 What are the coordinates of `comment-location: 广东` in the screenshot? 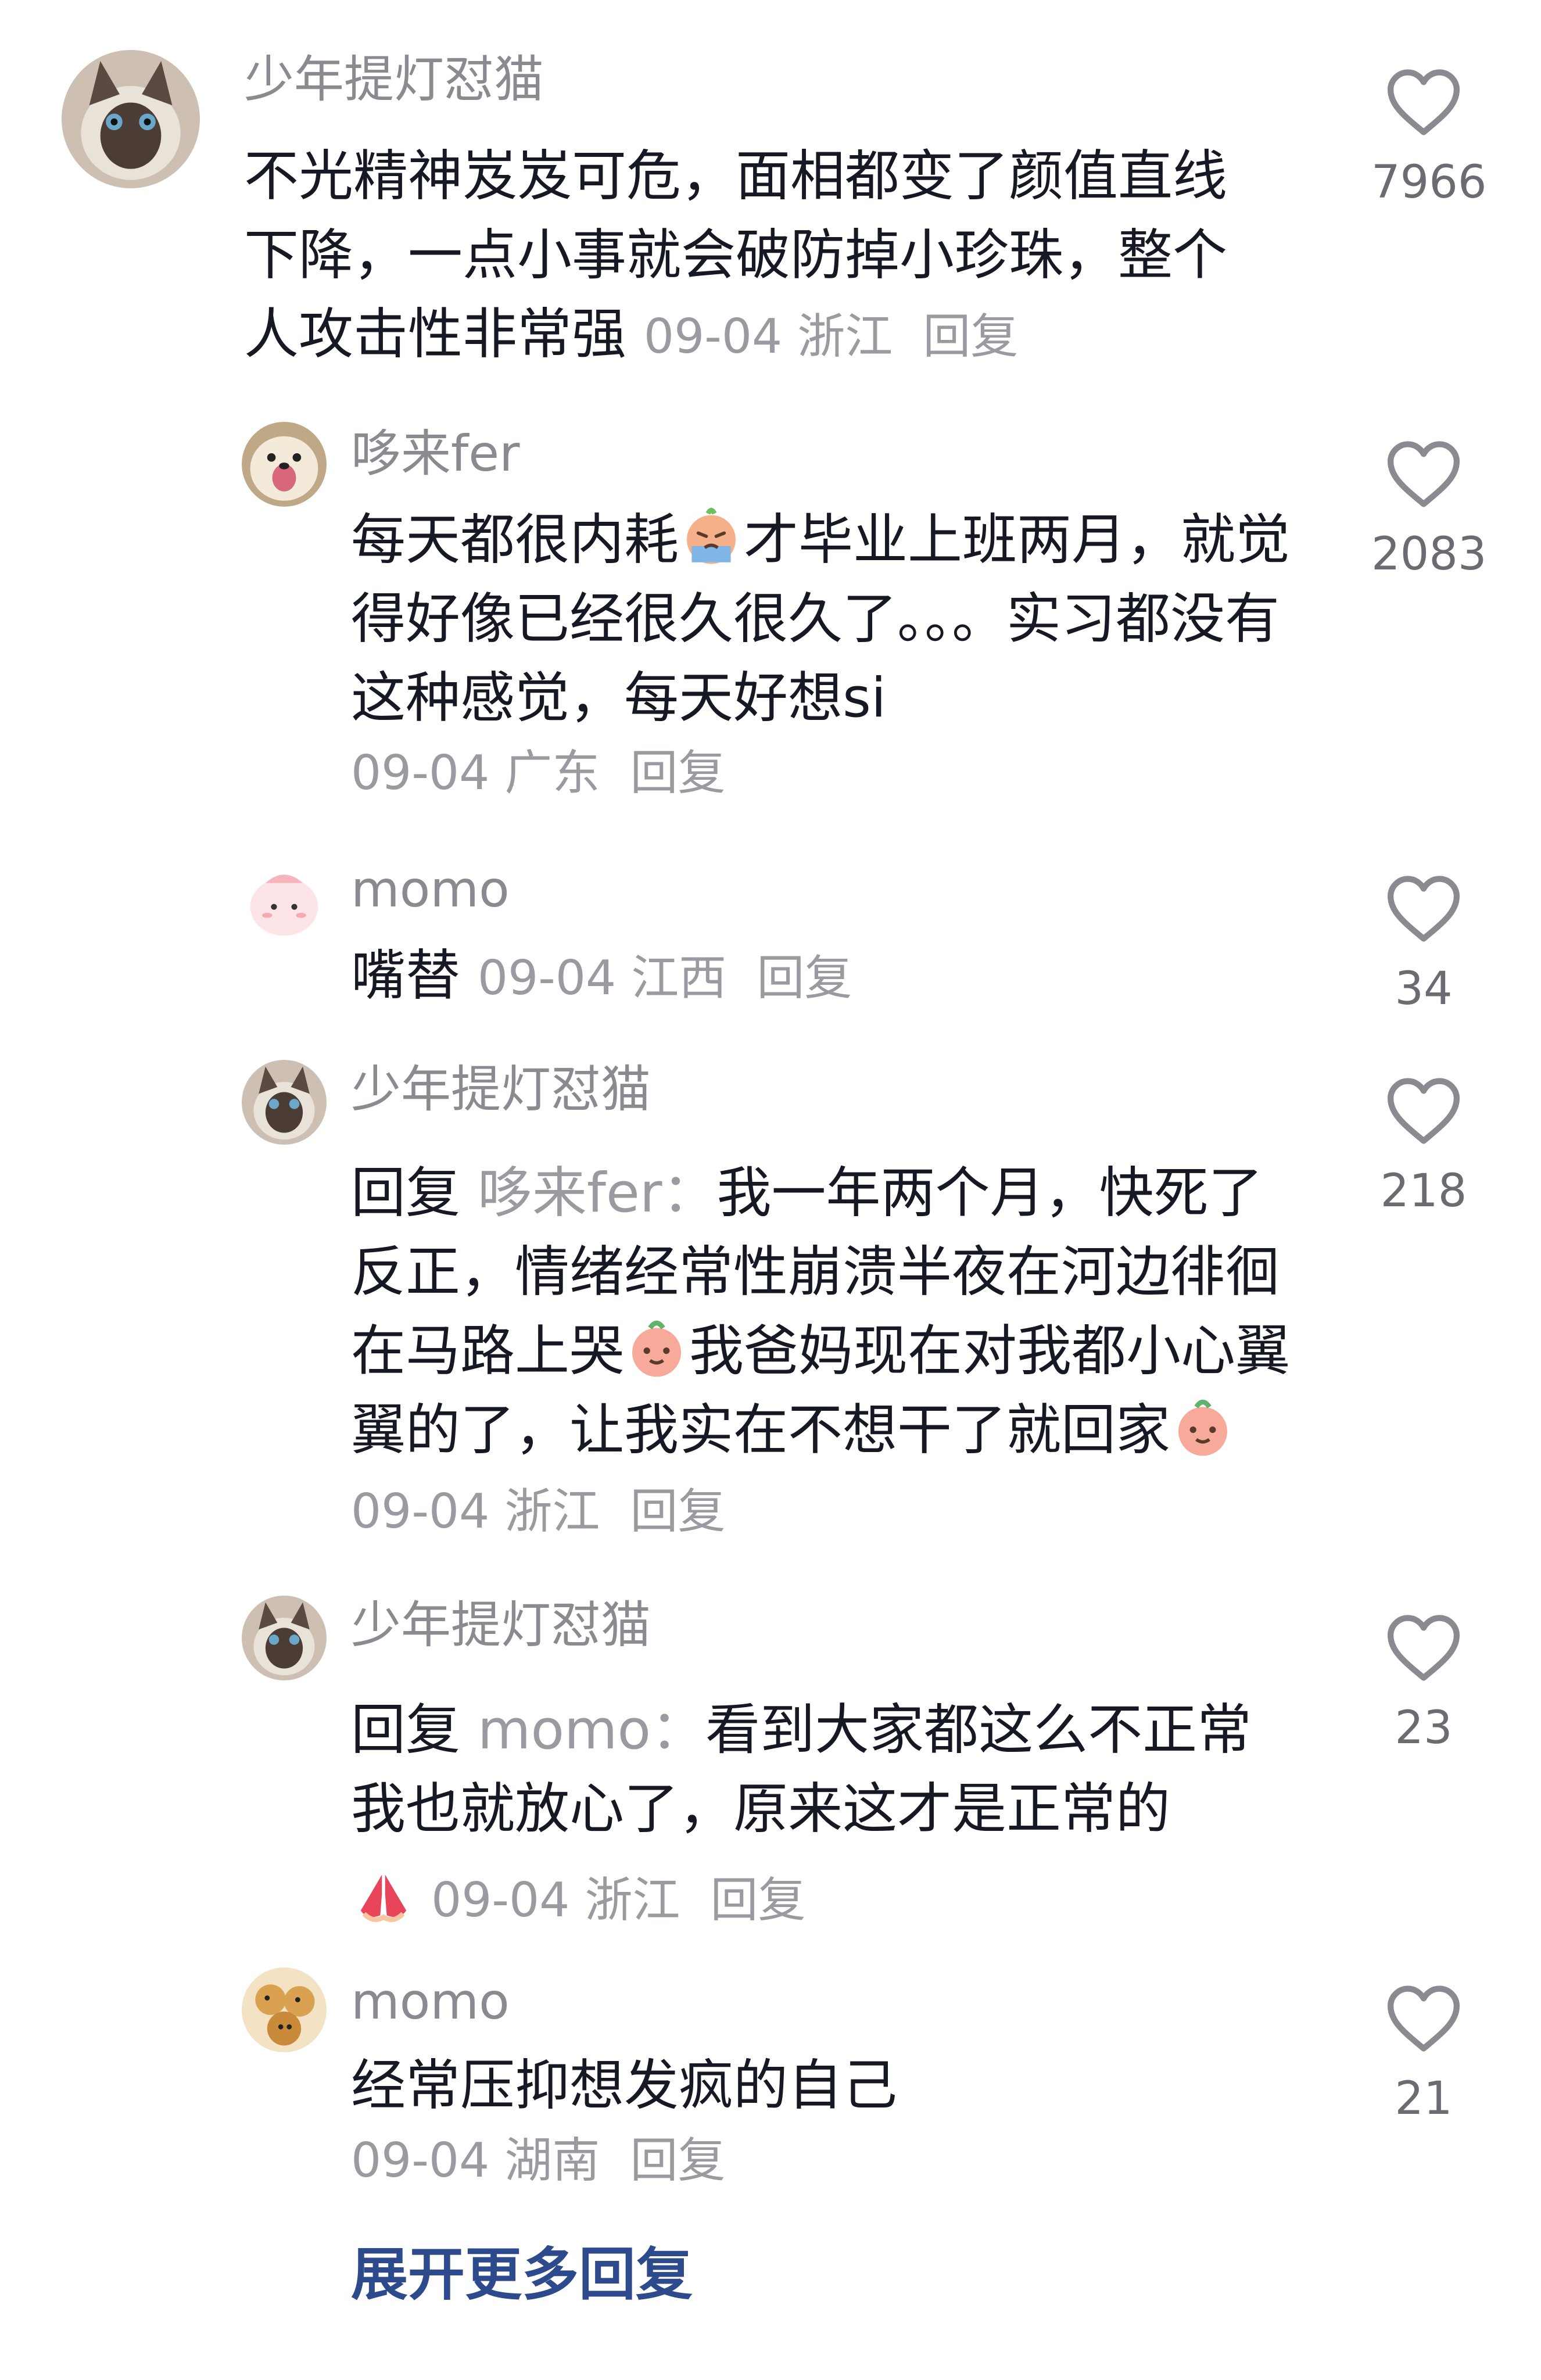 It's located at (552, 773).